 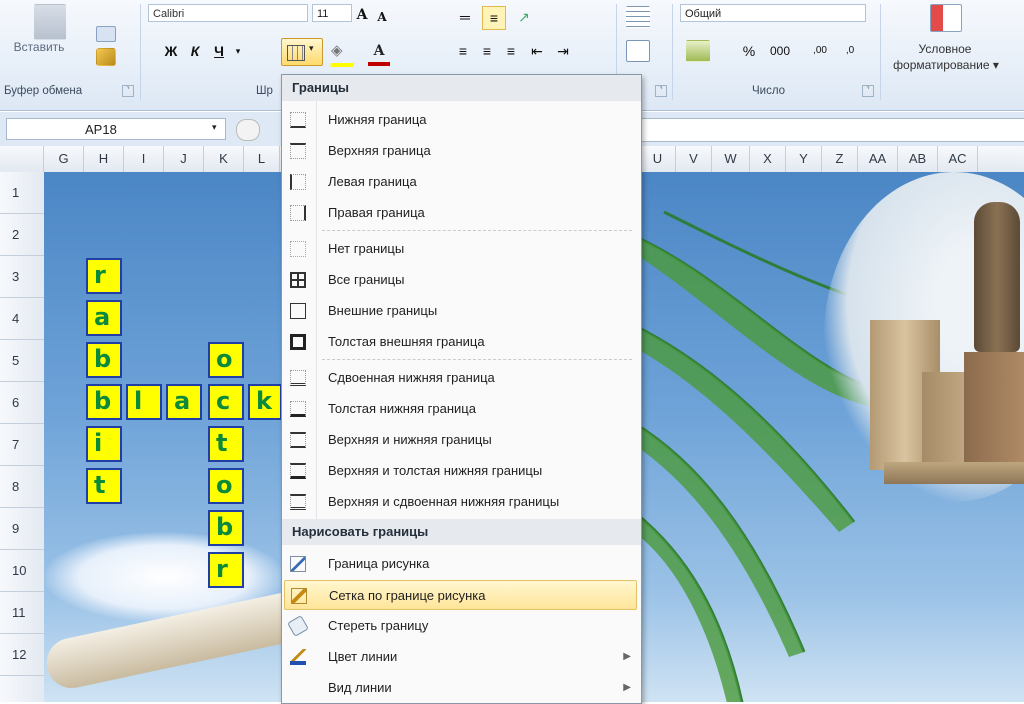 I want to click on column-header-g: G, so click(x=64, y=159).